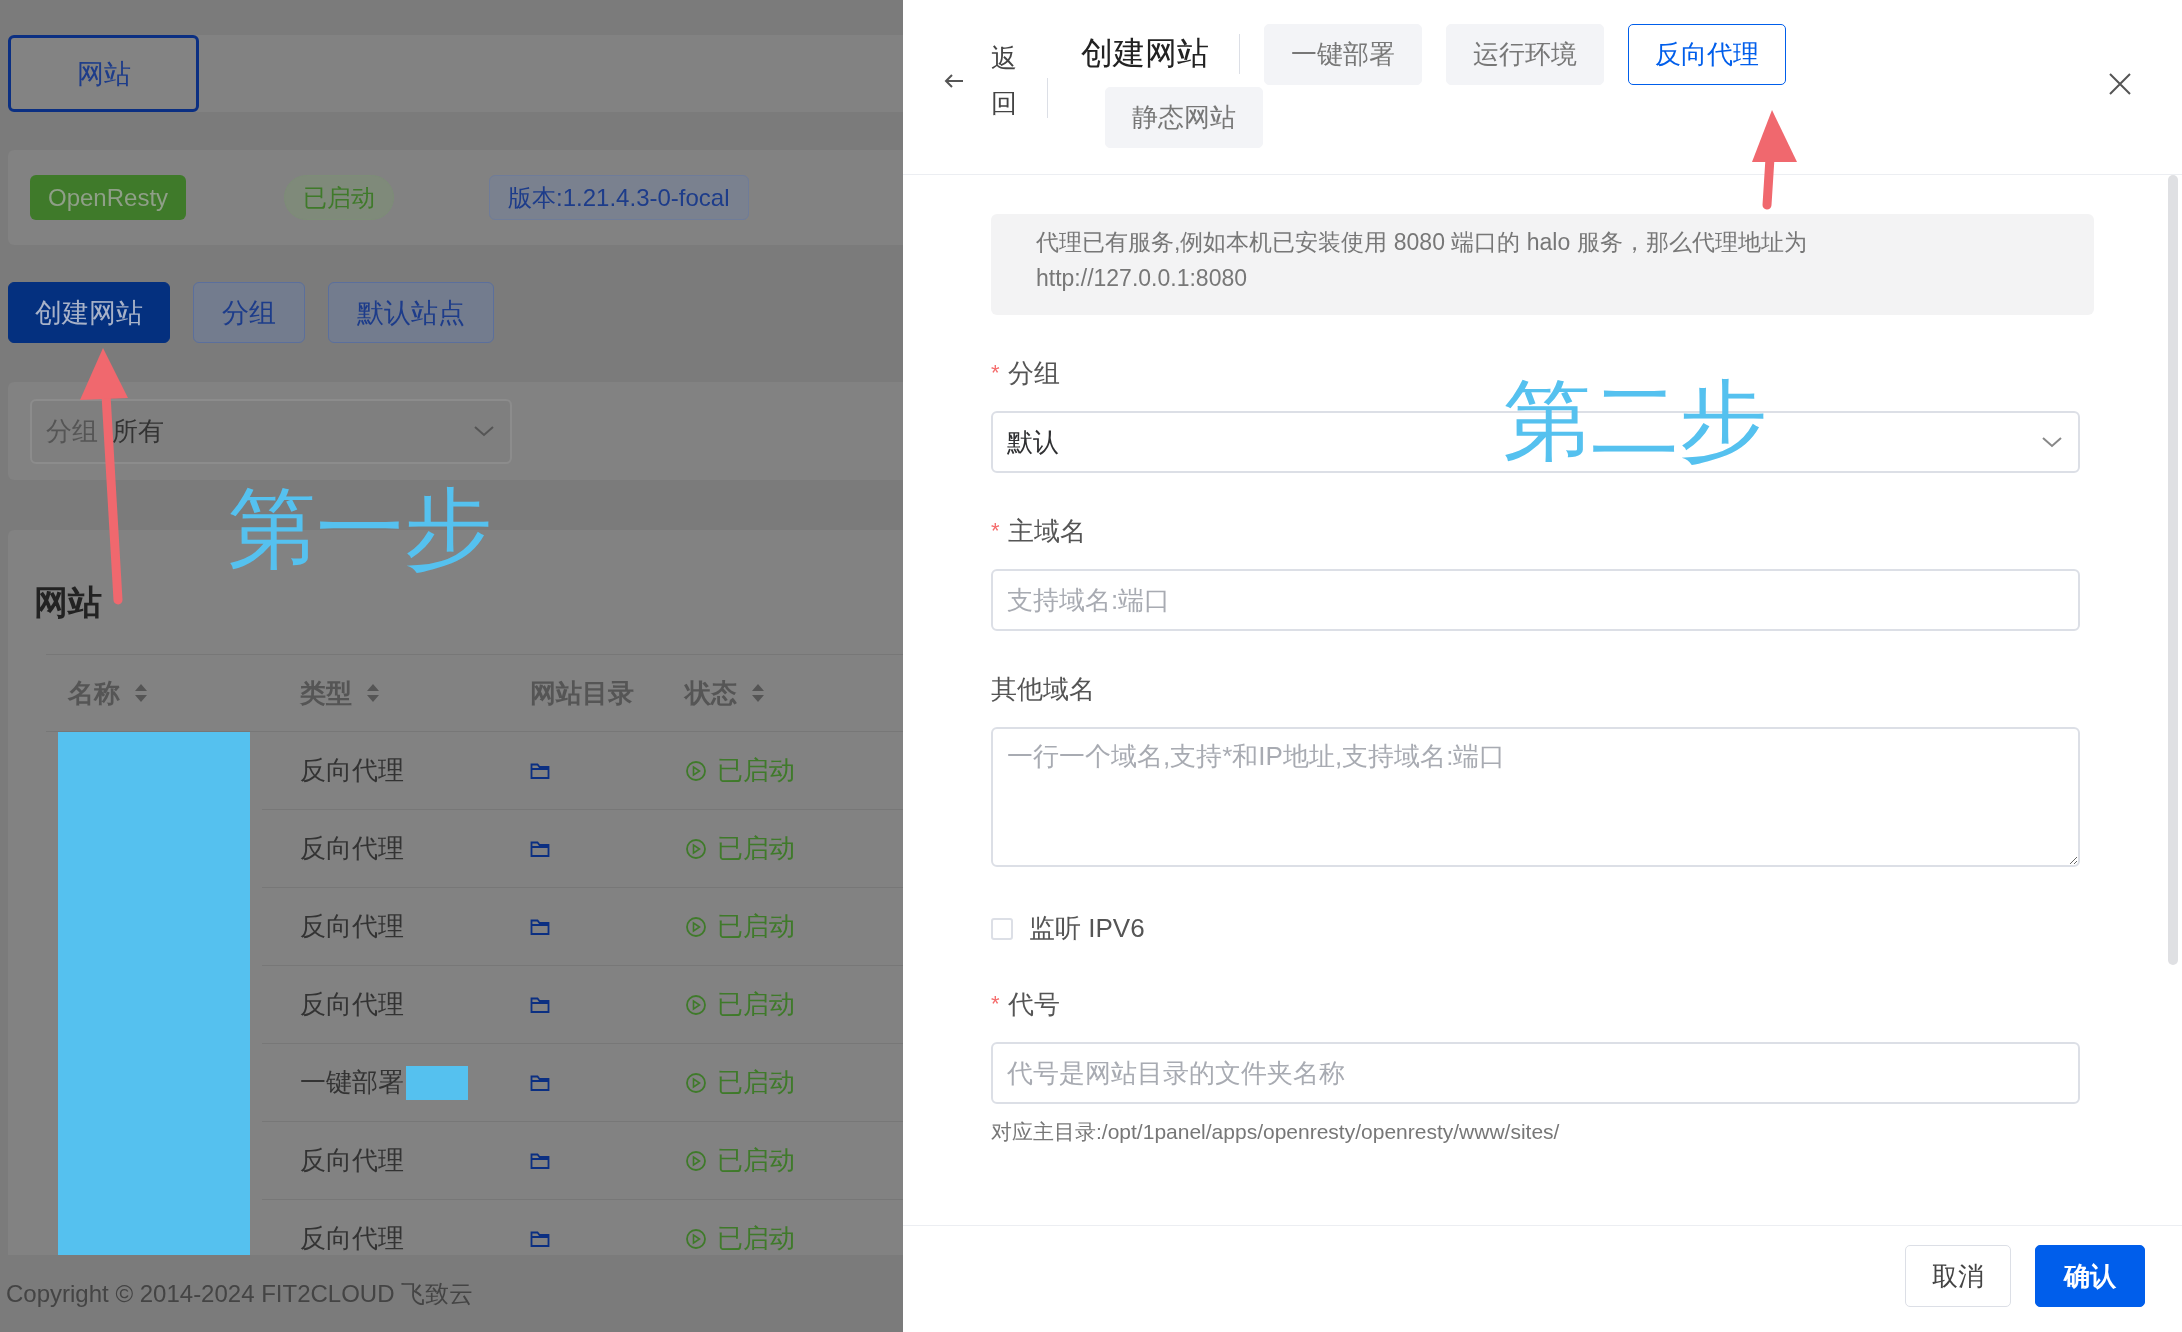 The width and height of the screenshot is (2182, 1332). What do you see at coordinates (68, 602) in the screenshot?
I see `table-title: 网站` at bounding box center [68, 602].